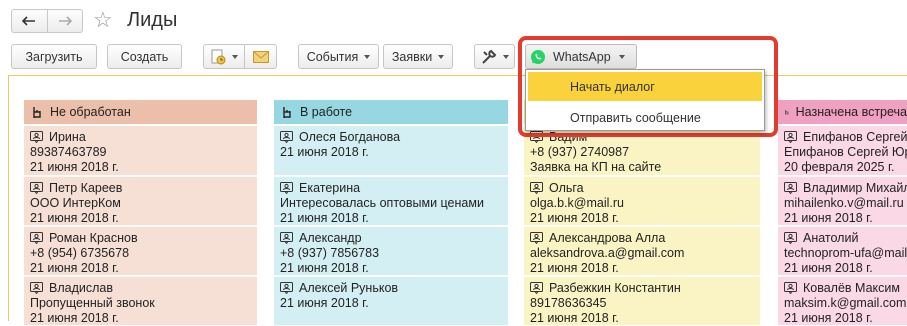 This screenshot has height=326, width=907. What do you see at coordinates (391, 301) in the screenshot?
I see `lead-card: Алексей Руньков 21 июня 2018 г.` at bounding box center [391, 301].